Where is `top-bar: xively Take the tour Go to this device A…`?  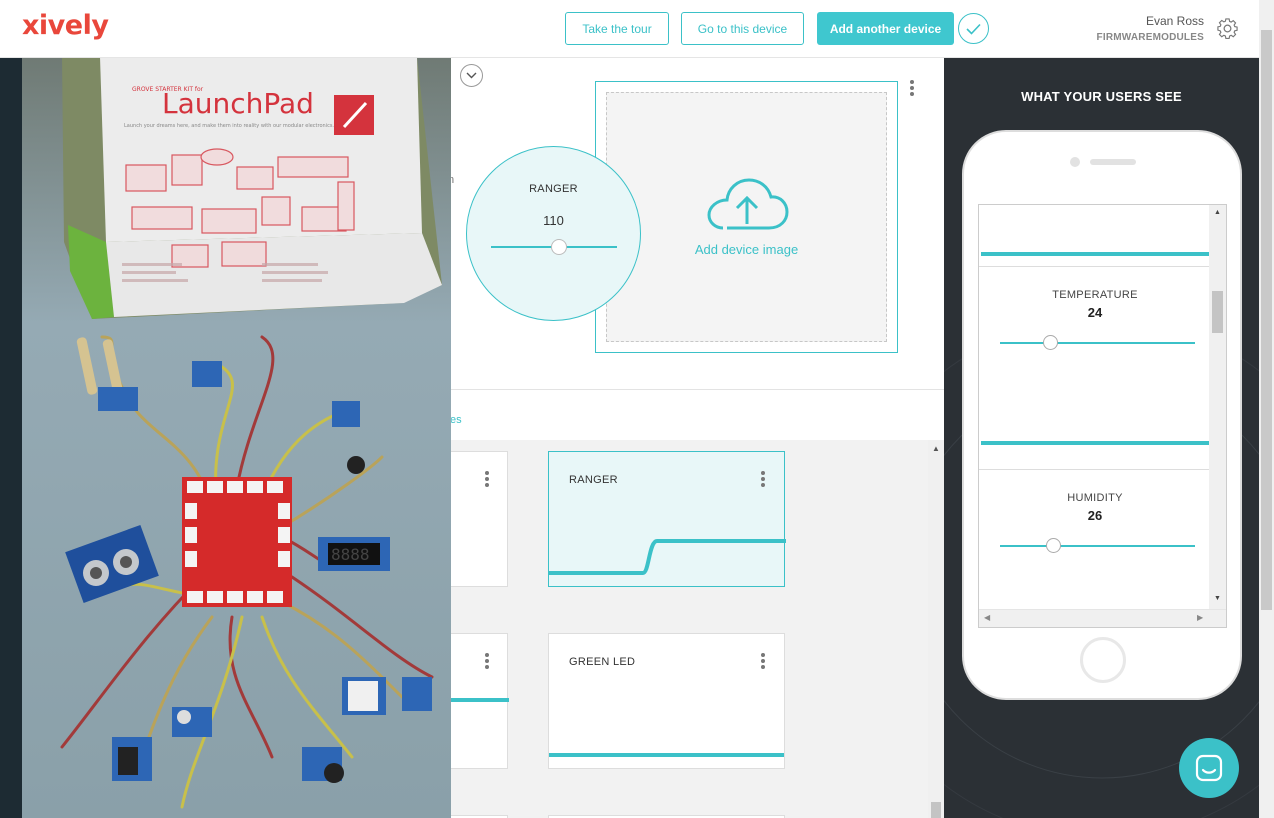
top-bar: xively Take the tour Go to this device A… is located at coordinates (637, 29).